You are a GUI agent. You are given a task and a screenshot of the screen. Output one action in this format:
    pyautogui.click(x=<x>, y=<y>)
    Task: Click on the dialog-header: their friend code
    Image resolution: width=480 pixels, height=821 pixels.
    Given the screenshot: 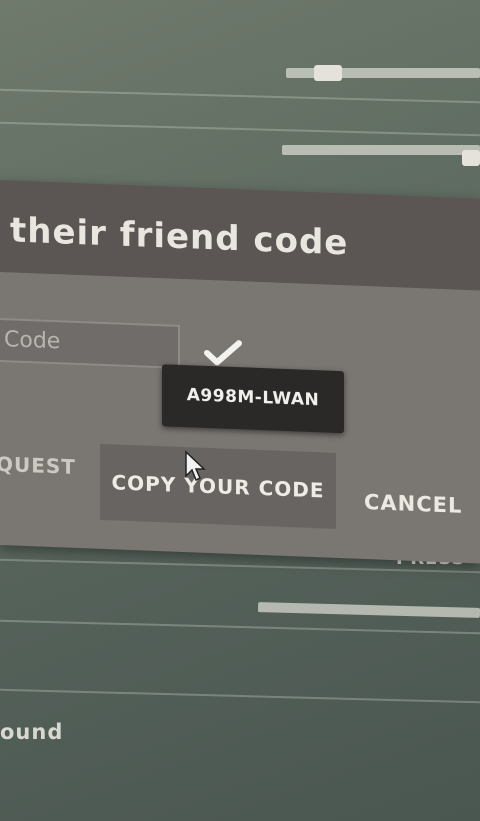 What is the action you would take?
    pyautogui.click(x=240, y=235)
    